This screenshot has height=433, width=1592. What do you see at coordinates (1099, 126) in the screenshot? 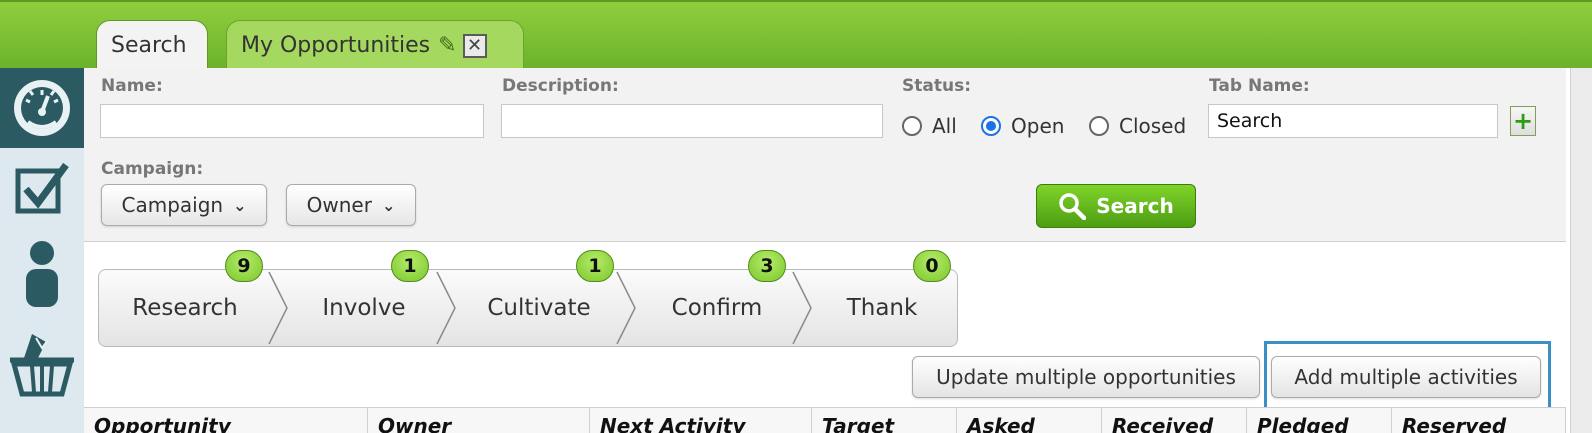
I see `radio-closed` at bounding box center [1099, 126].